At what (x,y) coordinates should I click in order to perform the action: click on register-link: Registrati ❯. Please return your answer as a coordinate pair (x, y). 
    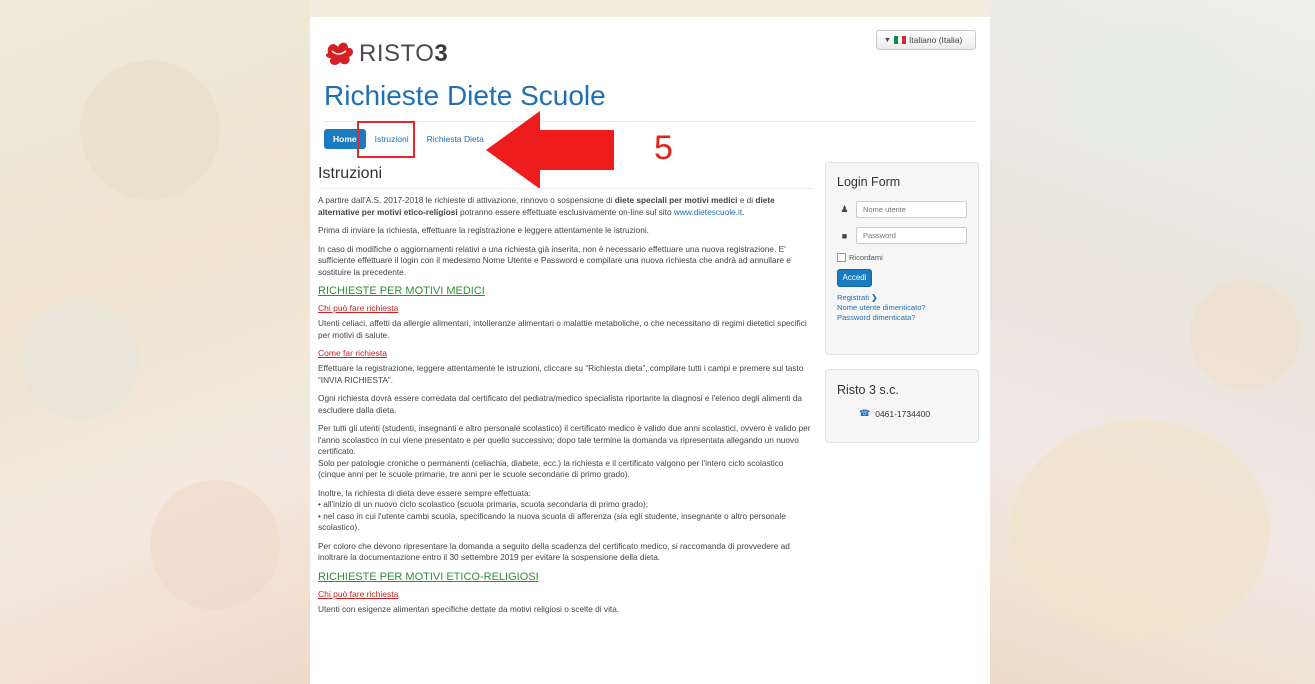
    Looking at the image, I should click on (902, 298).